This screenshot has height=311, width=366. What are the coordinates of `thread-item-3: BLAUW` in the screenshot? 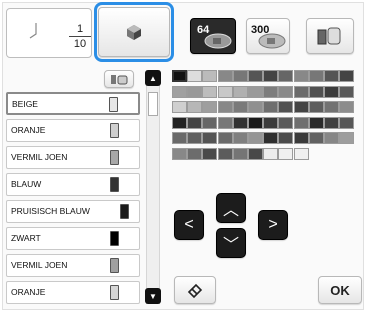 It's located at (73, 184).